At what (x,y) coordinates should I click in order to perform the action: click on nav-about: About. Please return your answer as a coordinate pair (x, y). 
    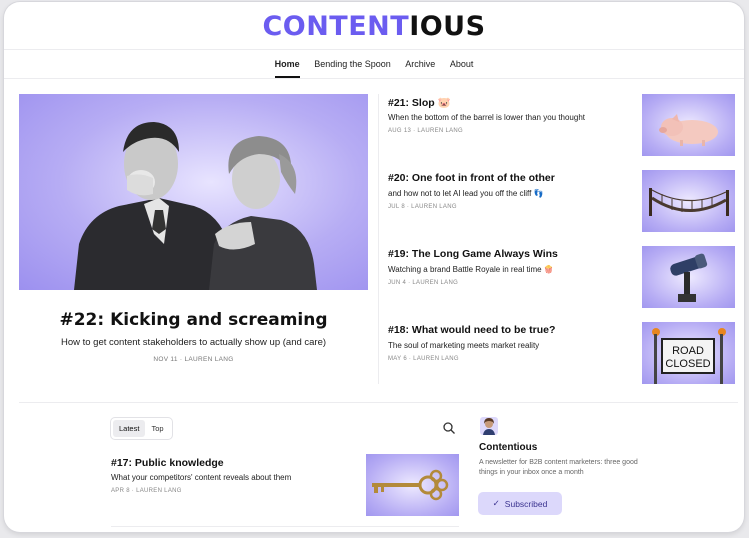
    Looking at the image, I should click on (462, 64).